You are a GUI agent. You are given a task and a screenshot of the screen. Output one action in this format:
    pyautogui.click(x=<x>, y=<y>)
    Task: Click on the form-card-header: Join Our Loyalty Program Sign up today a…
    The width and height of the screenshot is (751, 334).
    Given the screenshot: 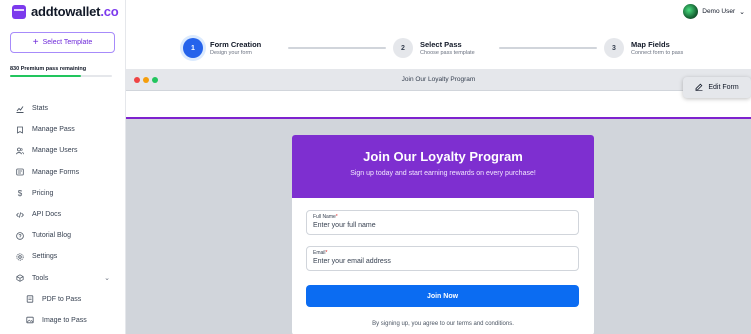 What is the action you would take?
    pyautogui.click(x=443, y=166)
    